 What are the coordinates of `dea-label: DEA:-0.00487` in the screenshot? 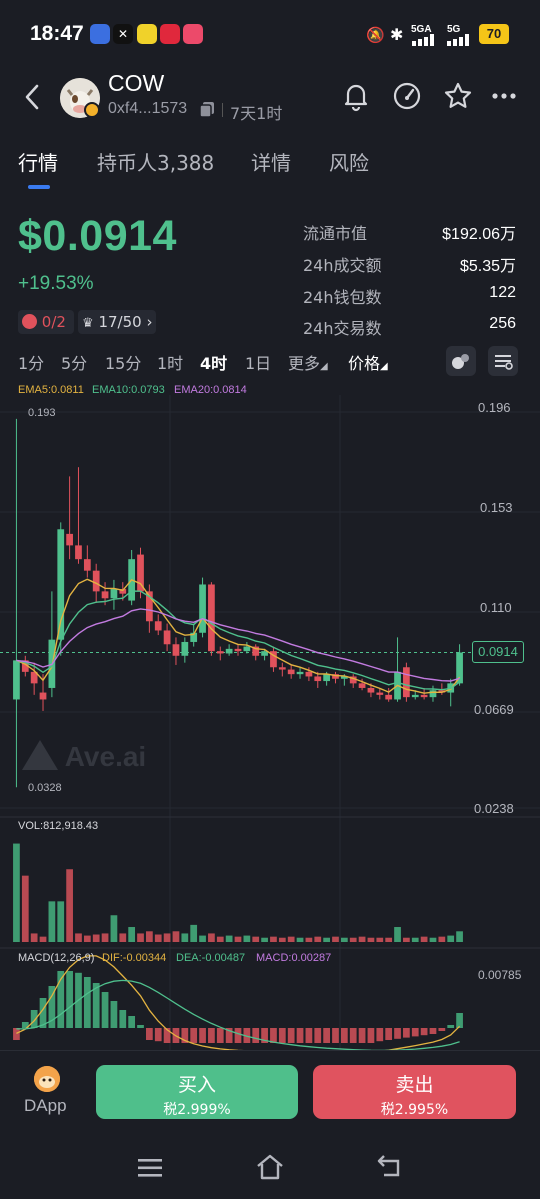 It's located at (211, 958).